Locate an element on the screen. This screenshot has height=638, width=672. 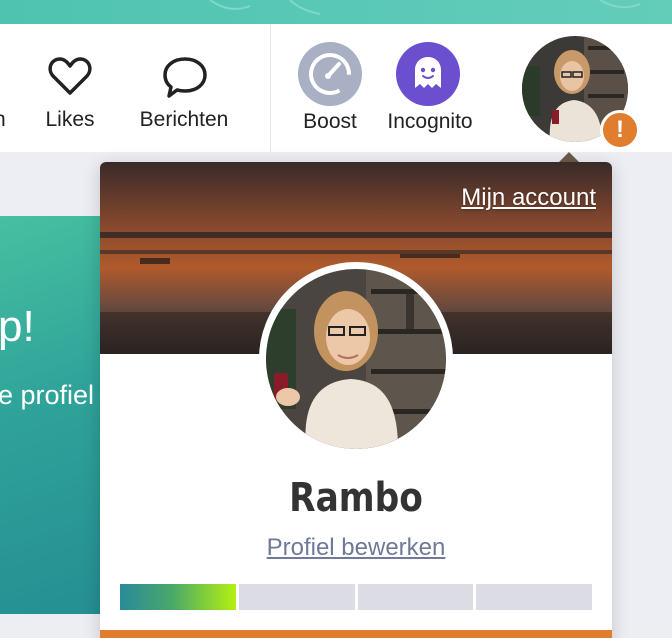
profile-avatar-image is located at coordinates (356, 359).